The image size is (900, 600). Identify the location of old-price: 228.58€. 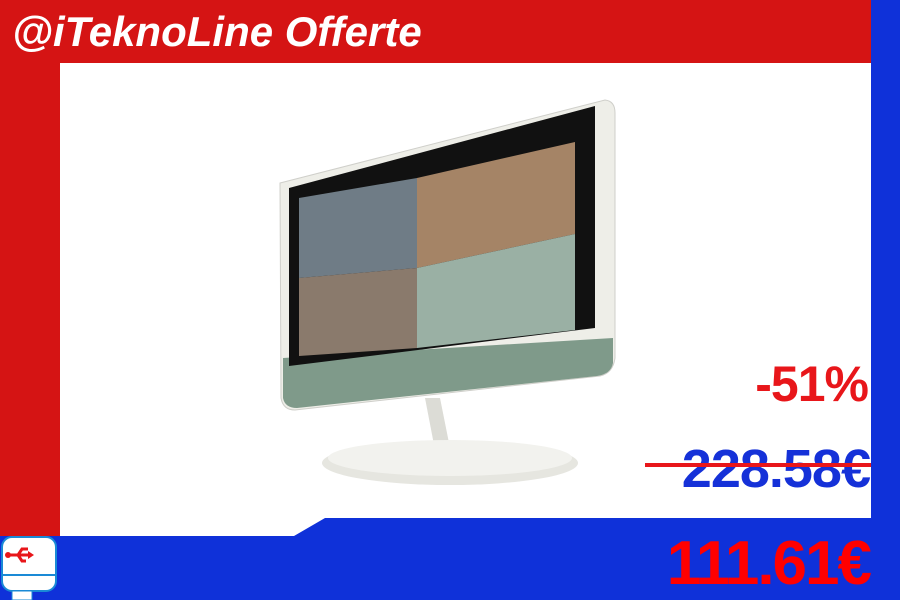
(776, 469).